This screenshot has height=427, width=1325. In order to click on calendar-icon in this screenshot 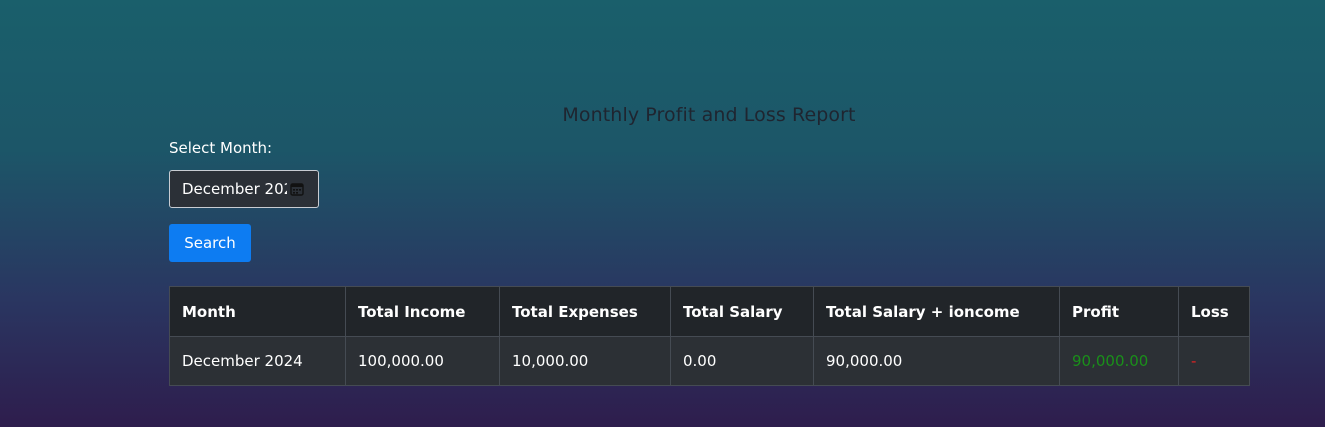, I will do `click(297, 189)`.